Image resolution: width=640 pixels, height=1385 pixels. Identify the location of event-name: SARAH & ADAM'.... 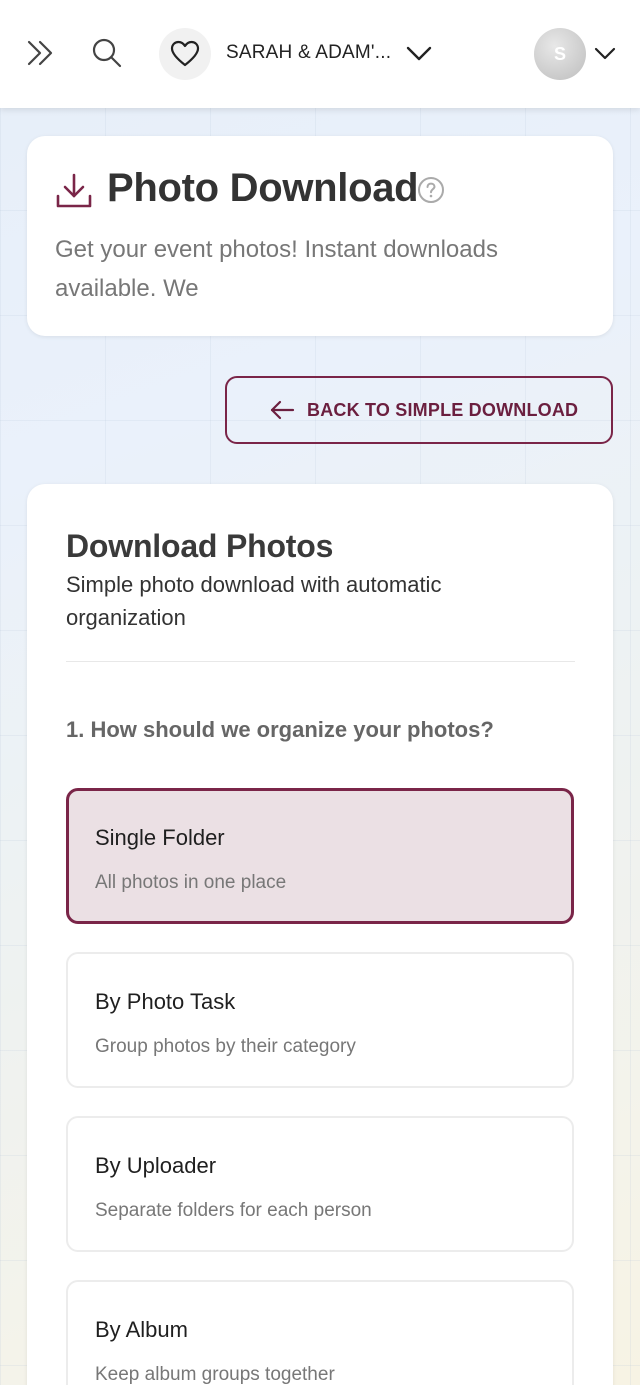
(310, 53).